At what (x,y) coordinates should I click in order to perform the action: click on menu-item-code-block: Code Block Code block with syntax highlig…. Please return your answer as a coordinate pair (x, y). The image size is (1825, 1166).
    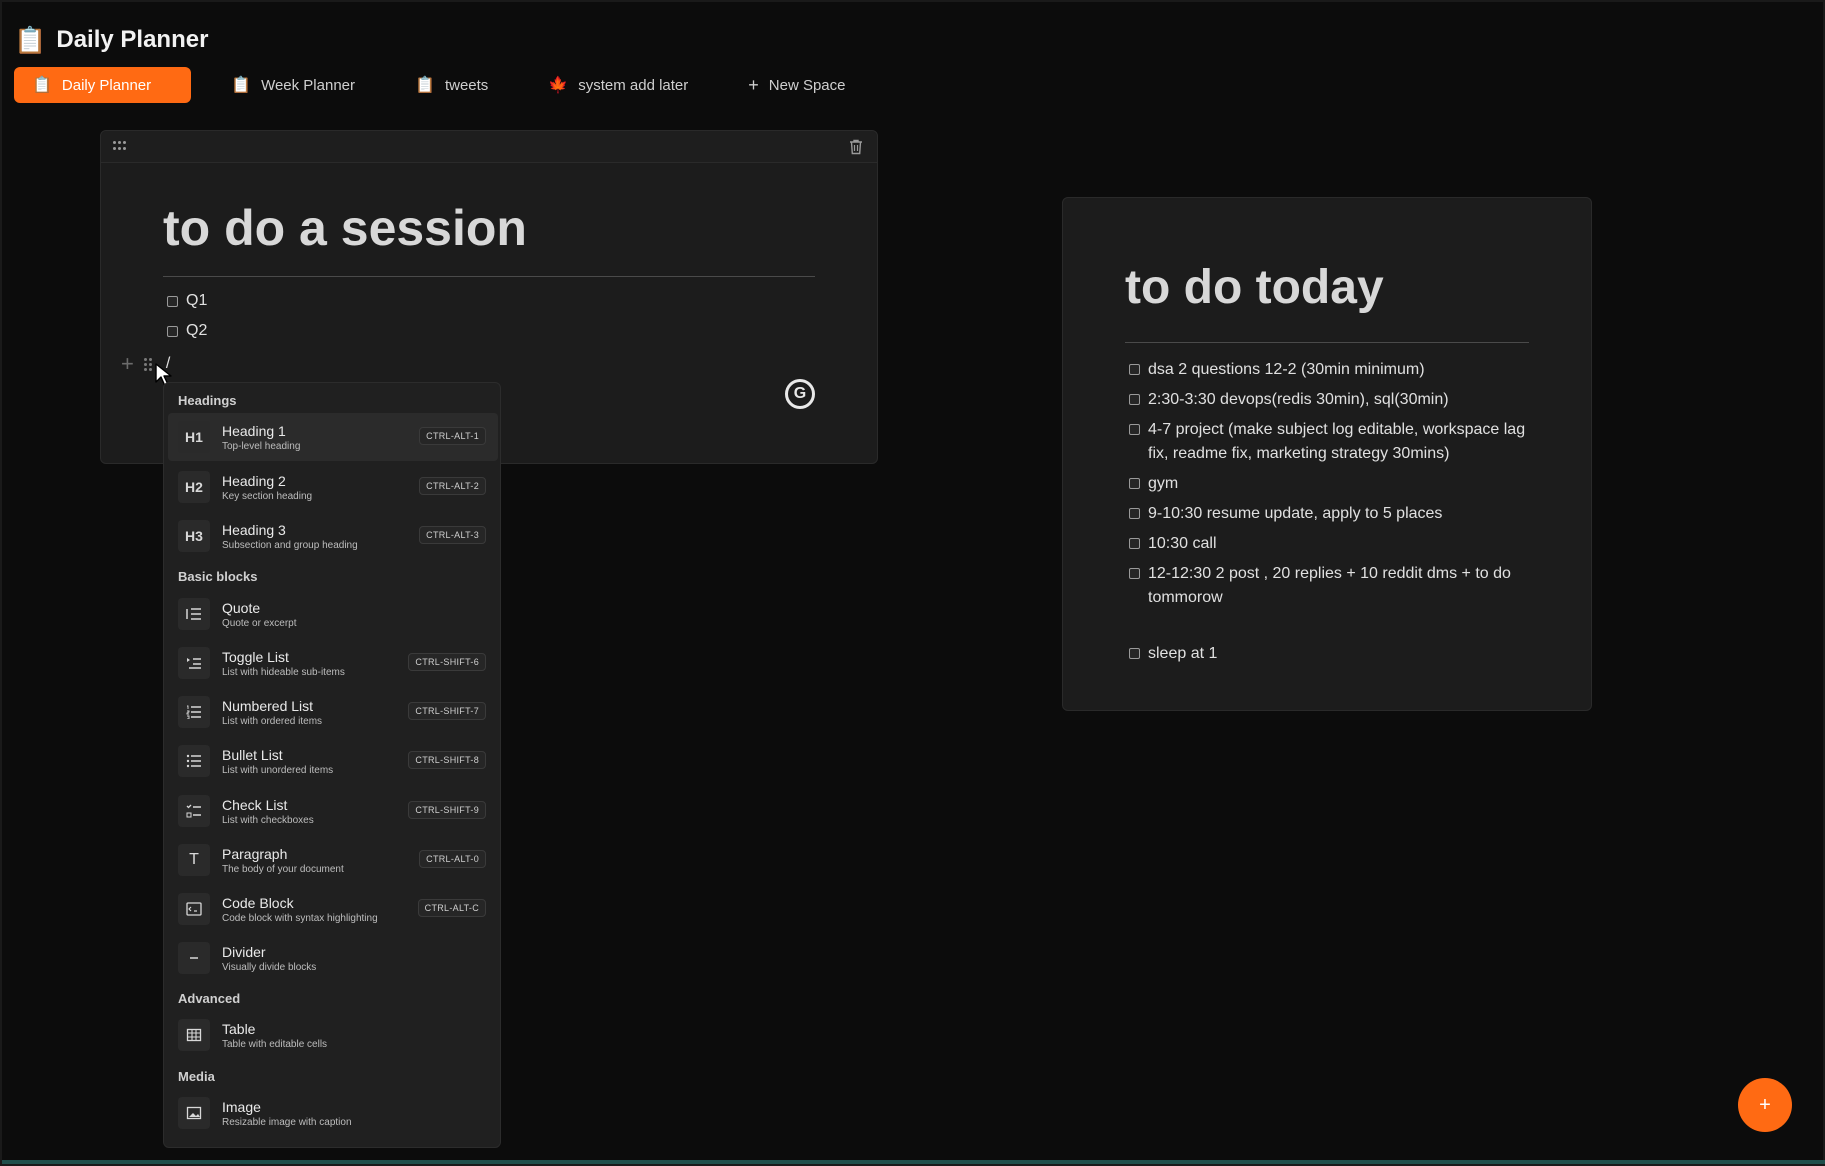
    Looking at the image, I should click on (333, 909).